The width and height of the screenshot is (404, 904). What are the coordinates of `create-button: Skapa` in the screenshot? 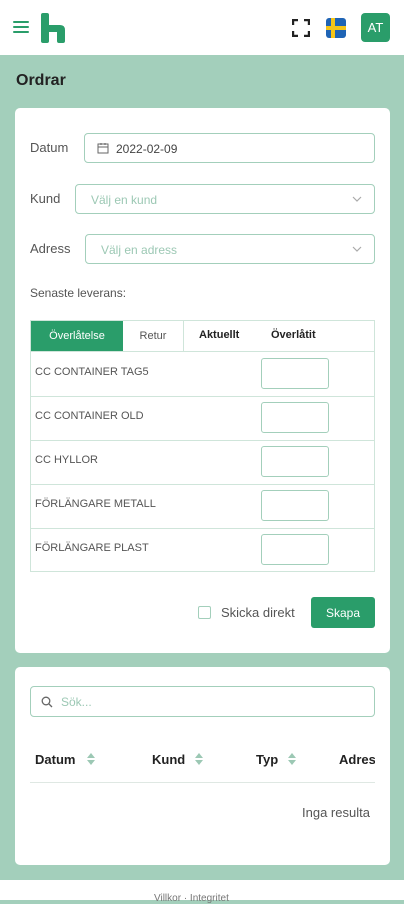 It's located at (343, 612).